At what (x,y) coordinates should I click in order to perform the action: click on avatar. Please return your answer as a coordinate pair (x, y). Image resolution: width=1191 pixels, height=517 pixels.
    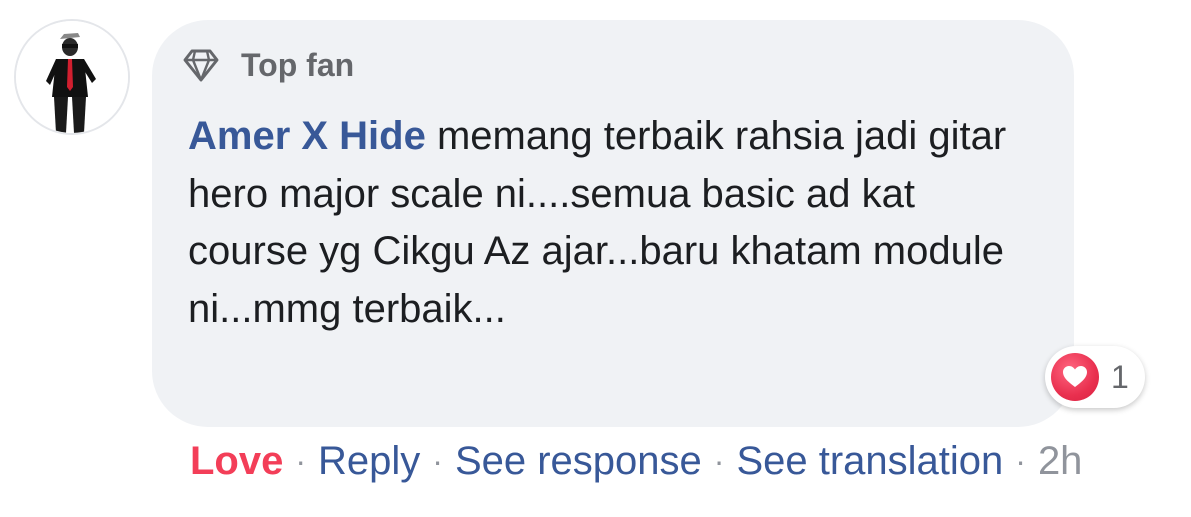
    Looking at the image, I should click on (72, 77).